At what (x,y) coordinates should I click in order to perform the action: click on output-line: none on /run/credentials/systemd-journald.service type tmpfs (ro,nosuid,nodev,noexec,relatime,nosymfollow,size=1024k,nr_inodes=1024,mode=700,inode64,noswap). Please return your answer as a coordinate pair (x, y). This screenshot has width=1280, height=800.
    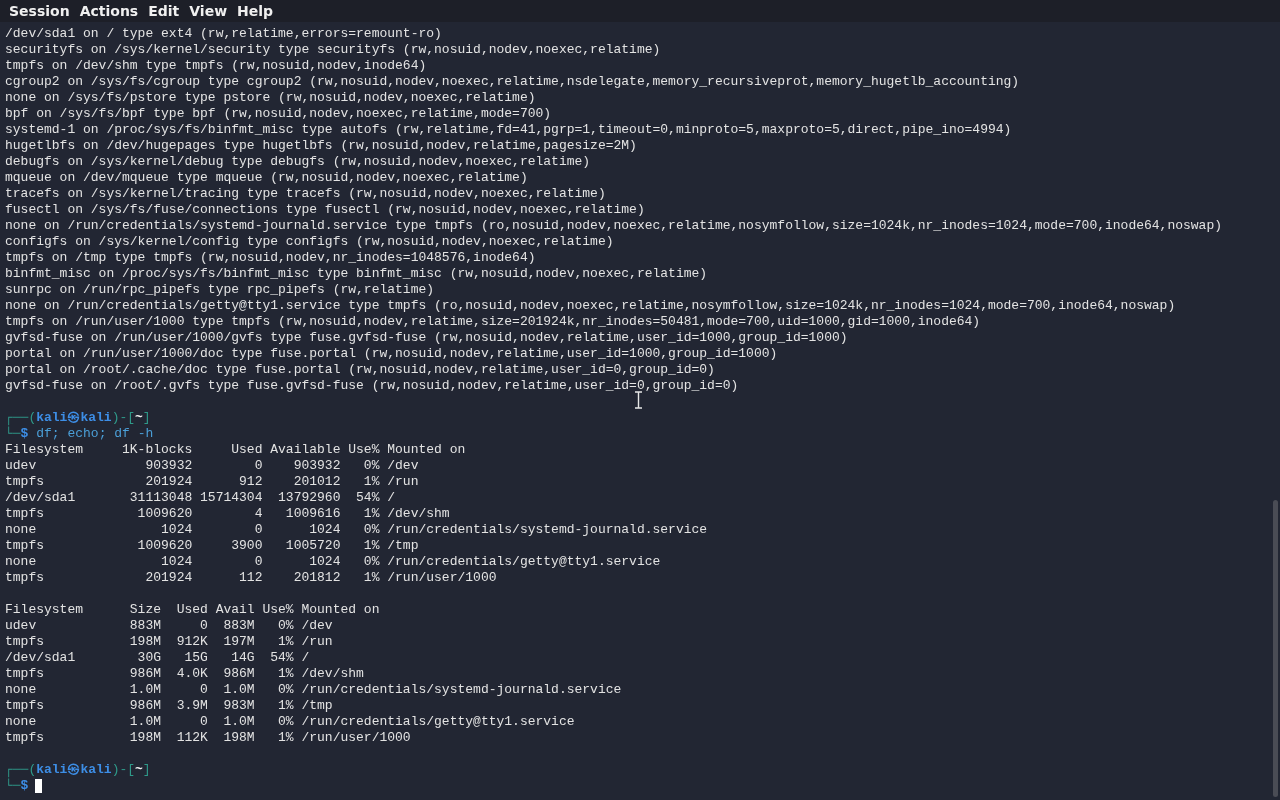
    Looking at the image, I should click on (613, 226).